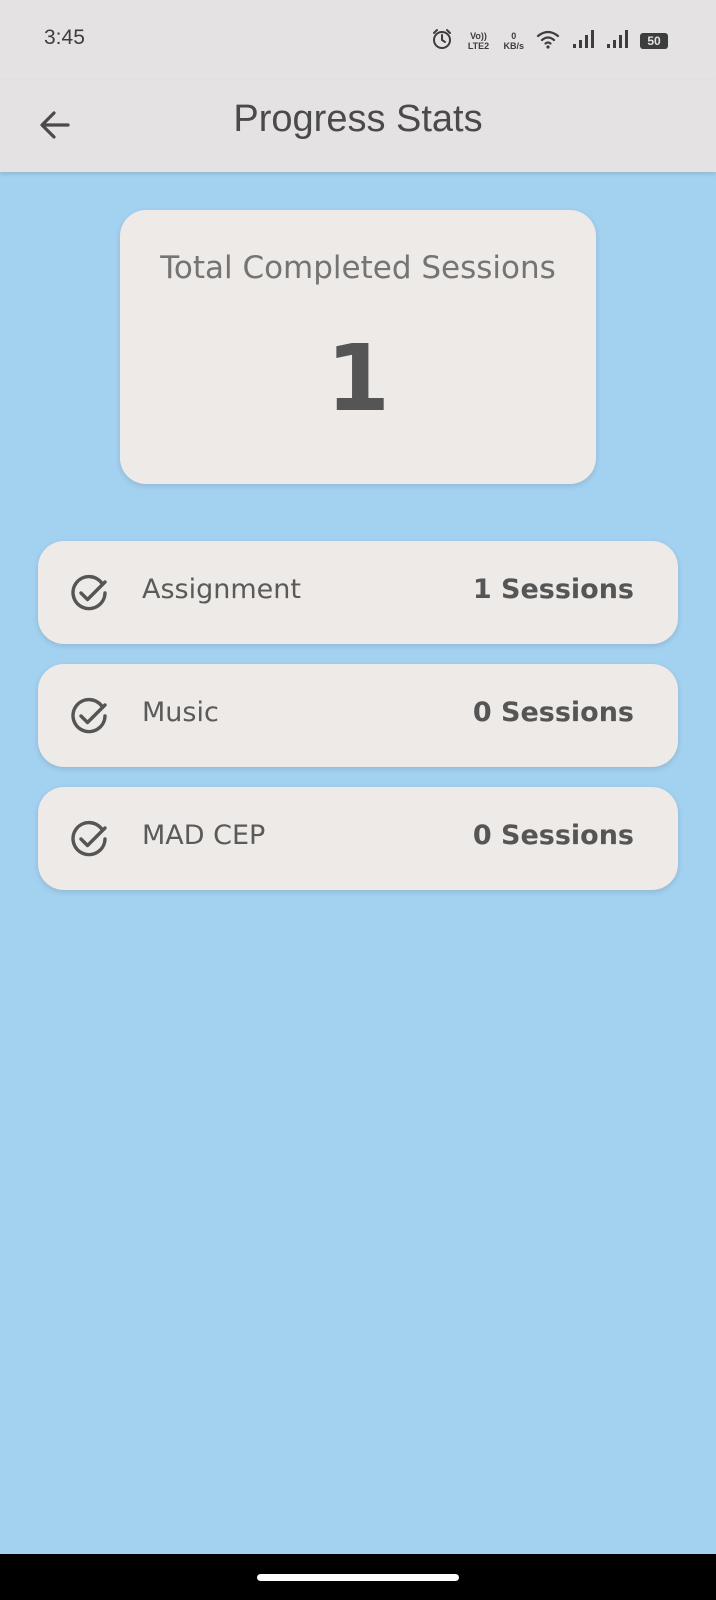 The image size is (716, 1600). I want to click on status-time: 3:45, so click(64, 37).